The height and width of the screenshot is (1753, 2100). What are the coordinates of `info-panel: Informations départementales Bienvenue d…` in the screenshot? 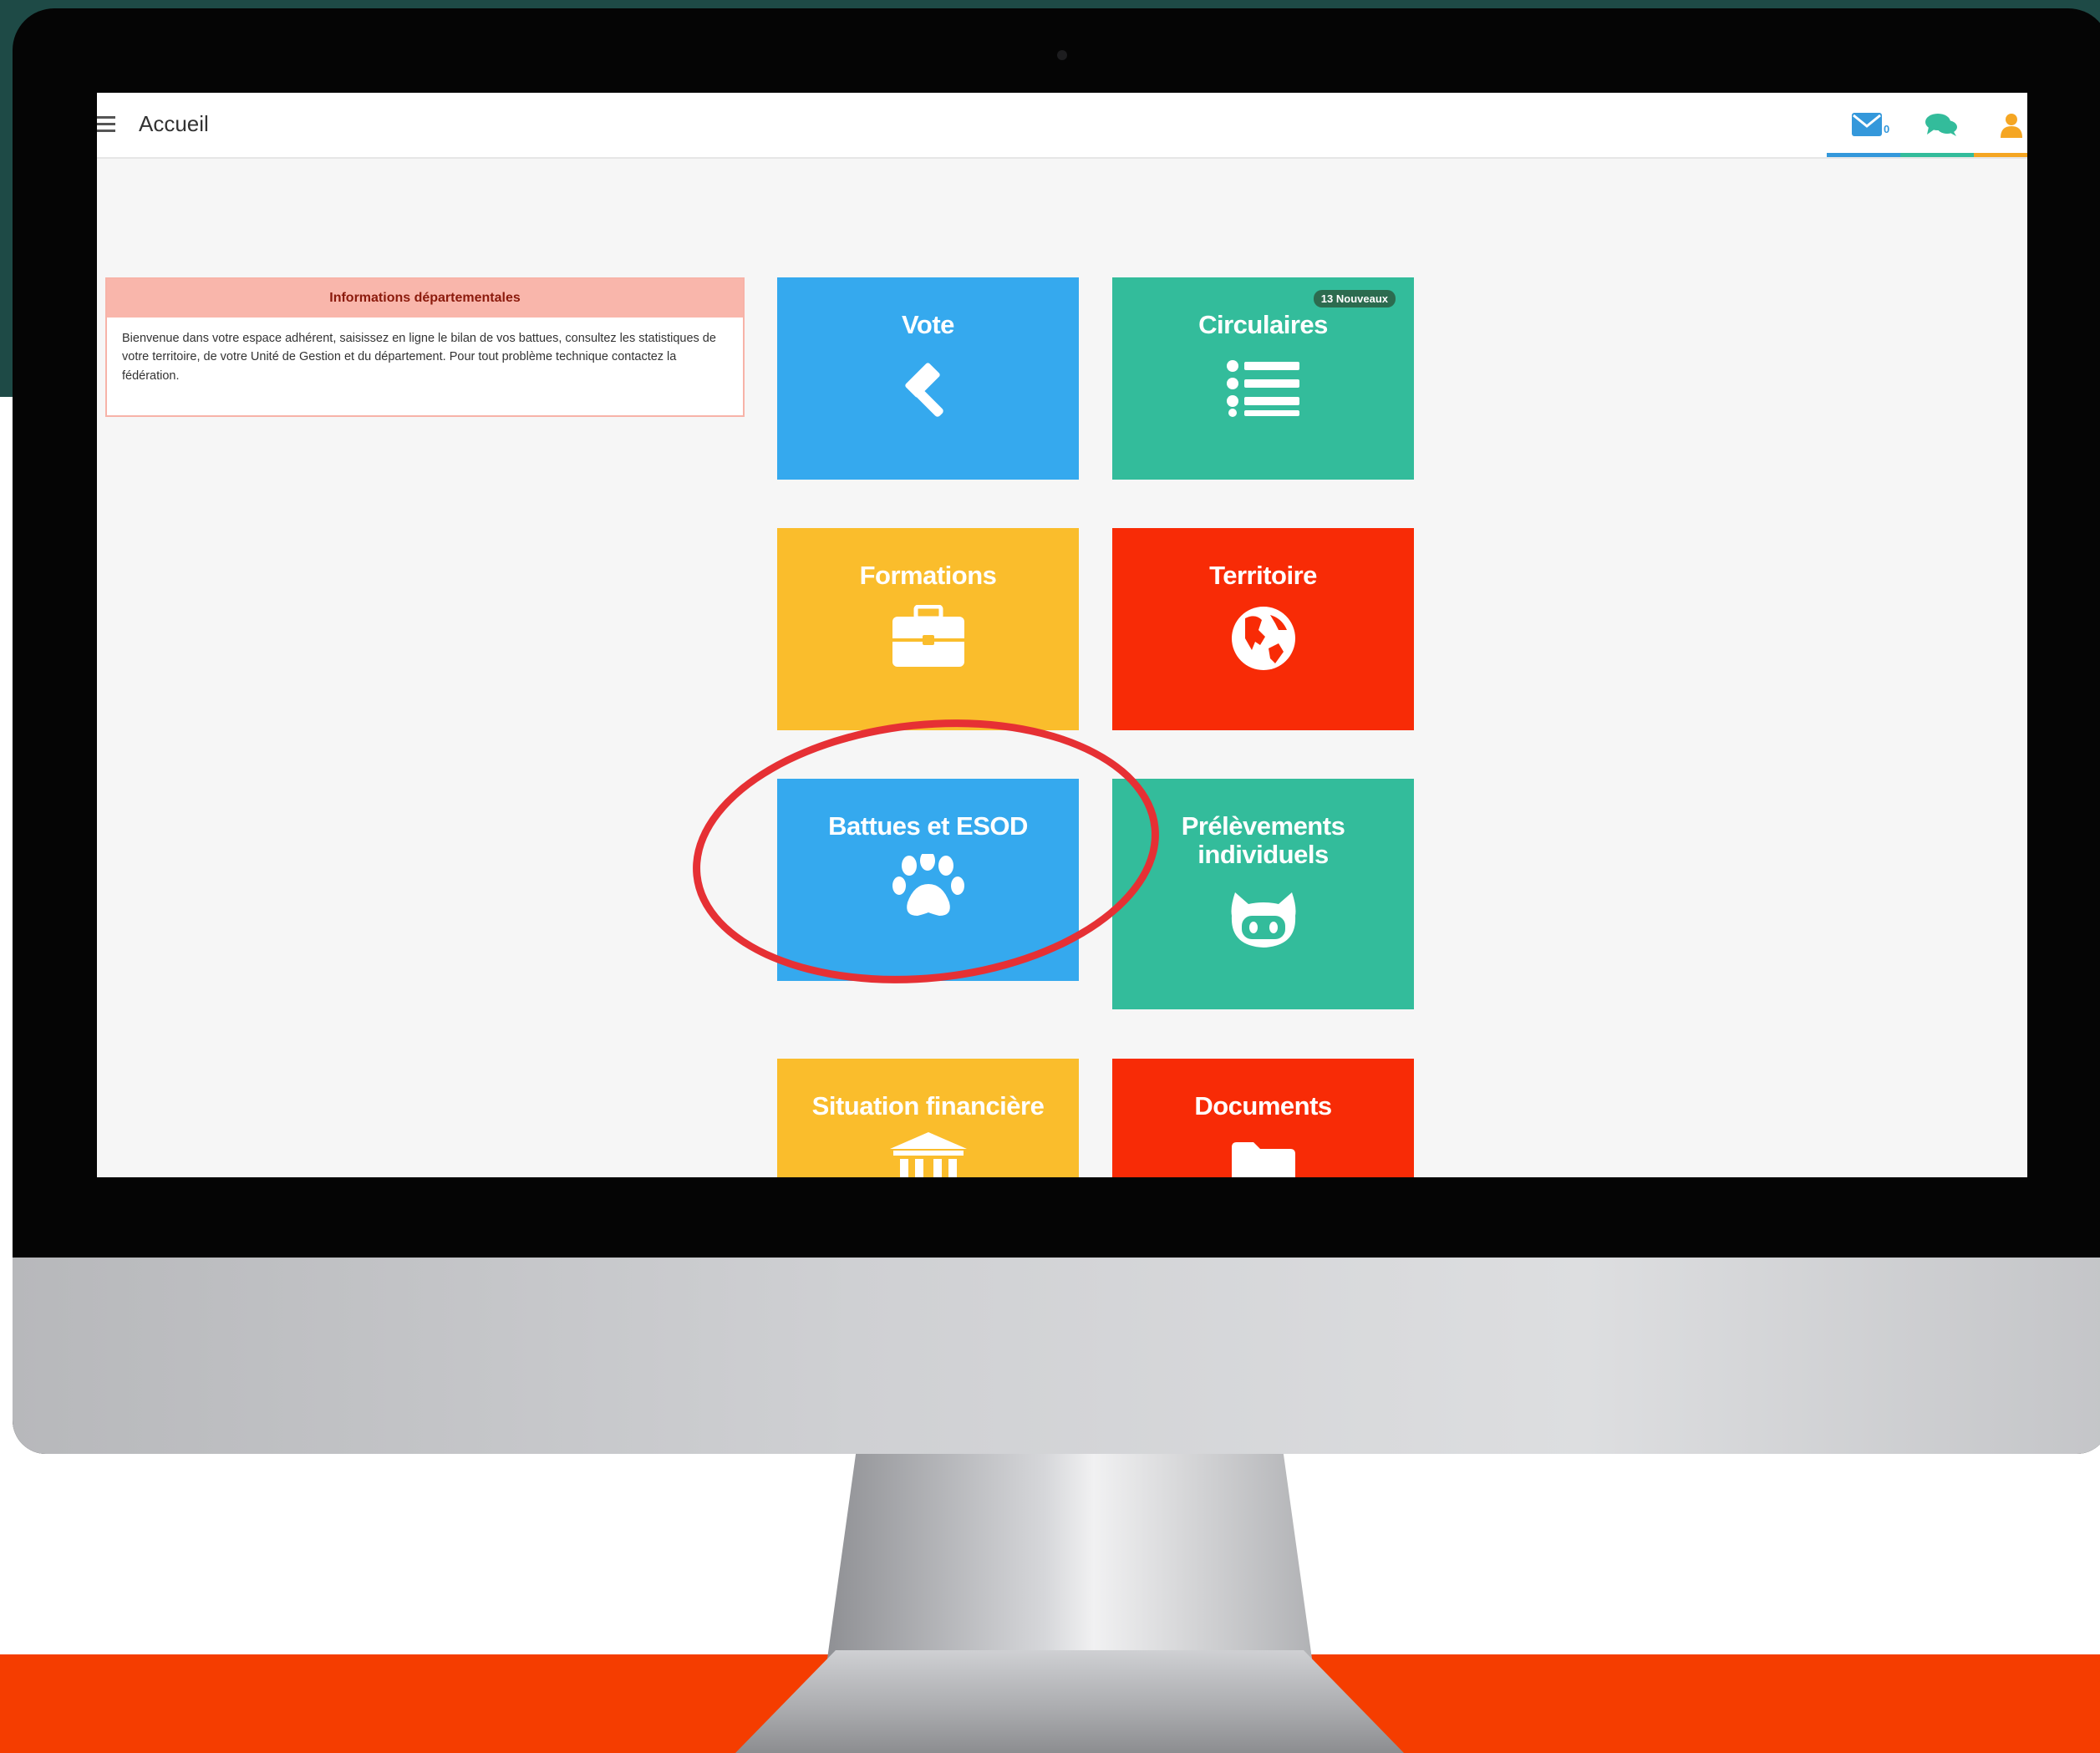 It's located at (425, 347).